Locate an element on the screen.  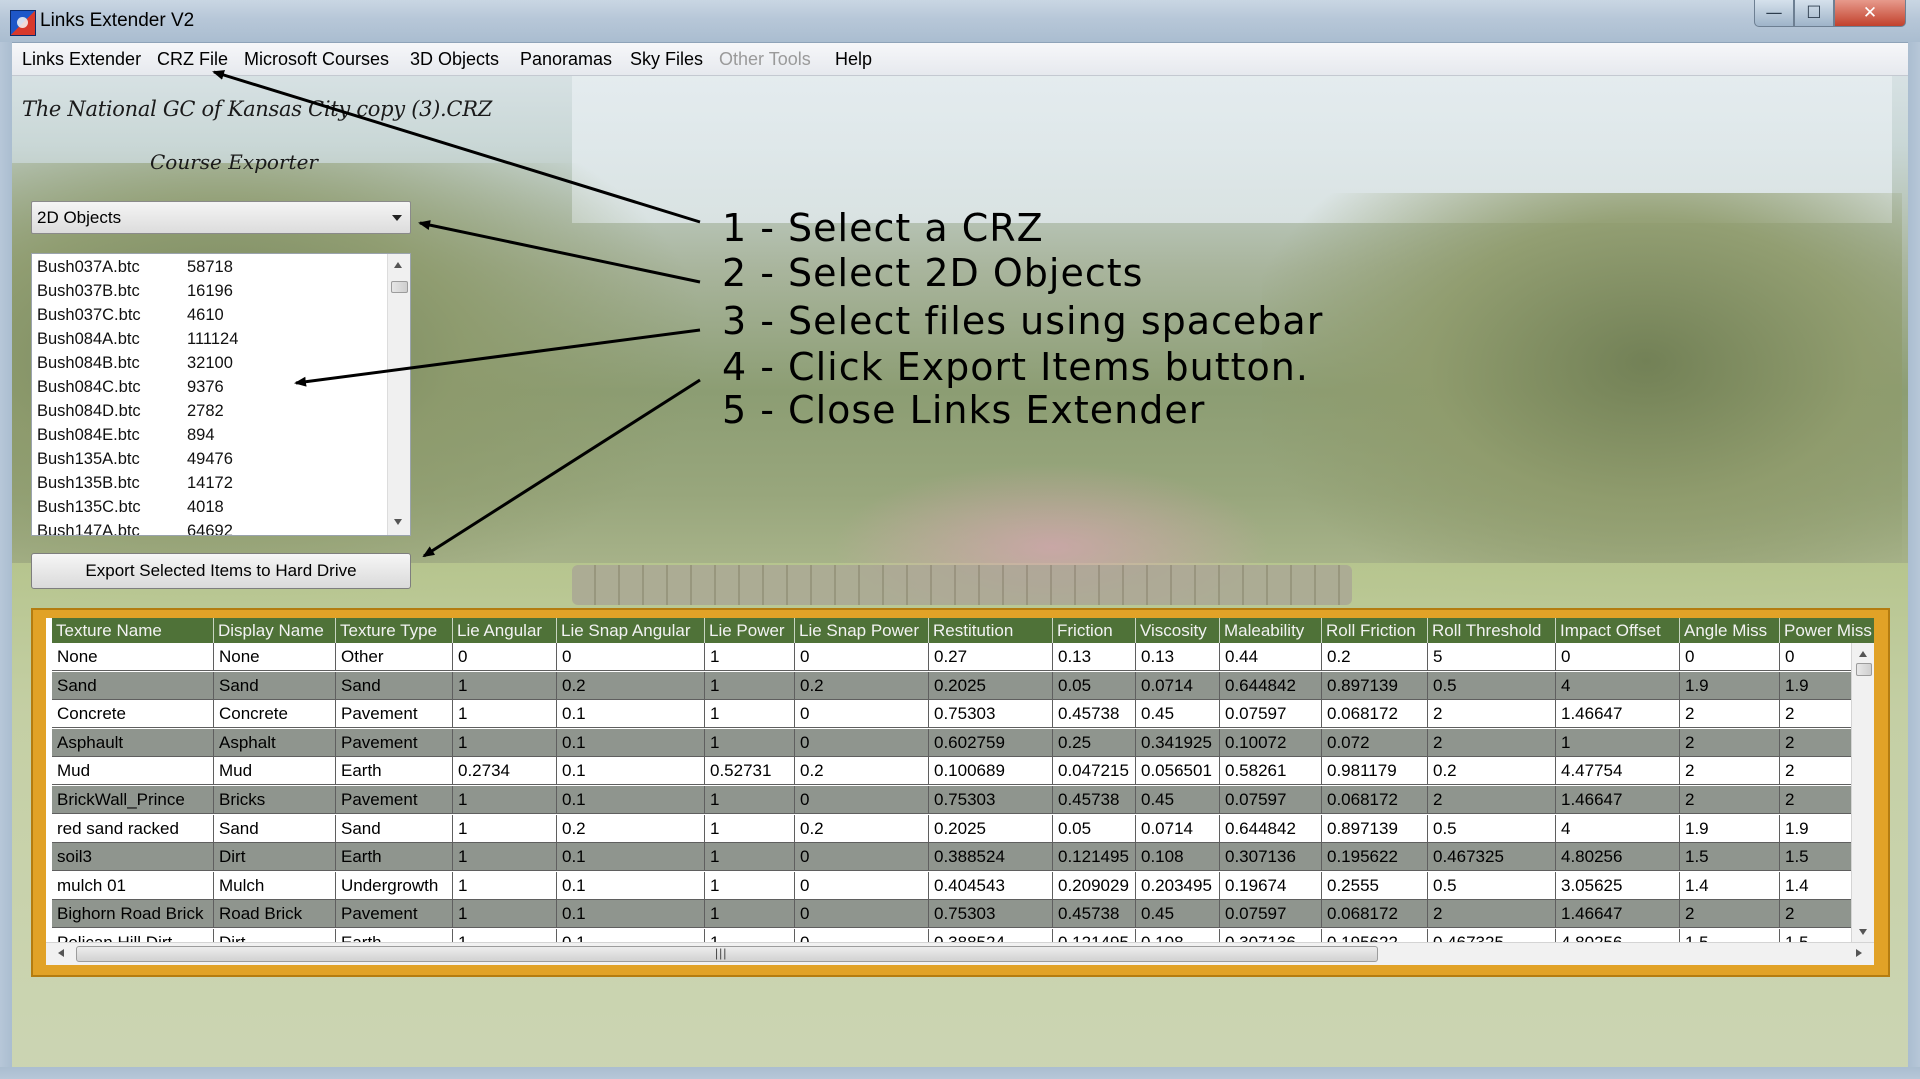
table-cell: 0.52731 is located at coordinates (750, 771).